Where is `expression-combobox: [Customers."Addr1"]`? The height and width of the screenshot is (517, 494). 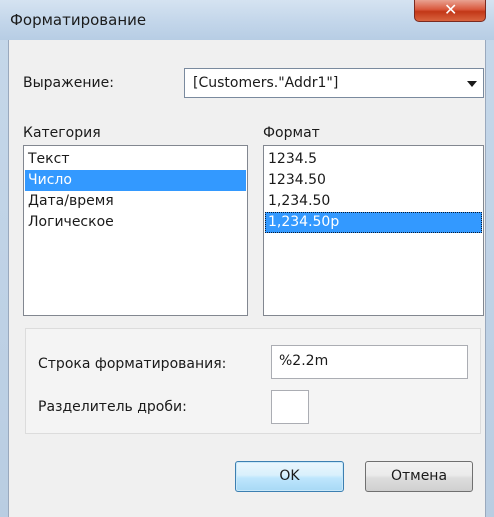 expression-combobox: [Customers."Addr1"] is located at coordinates (334, 83).